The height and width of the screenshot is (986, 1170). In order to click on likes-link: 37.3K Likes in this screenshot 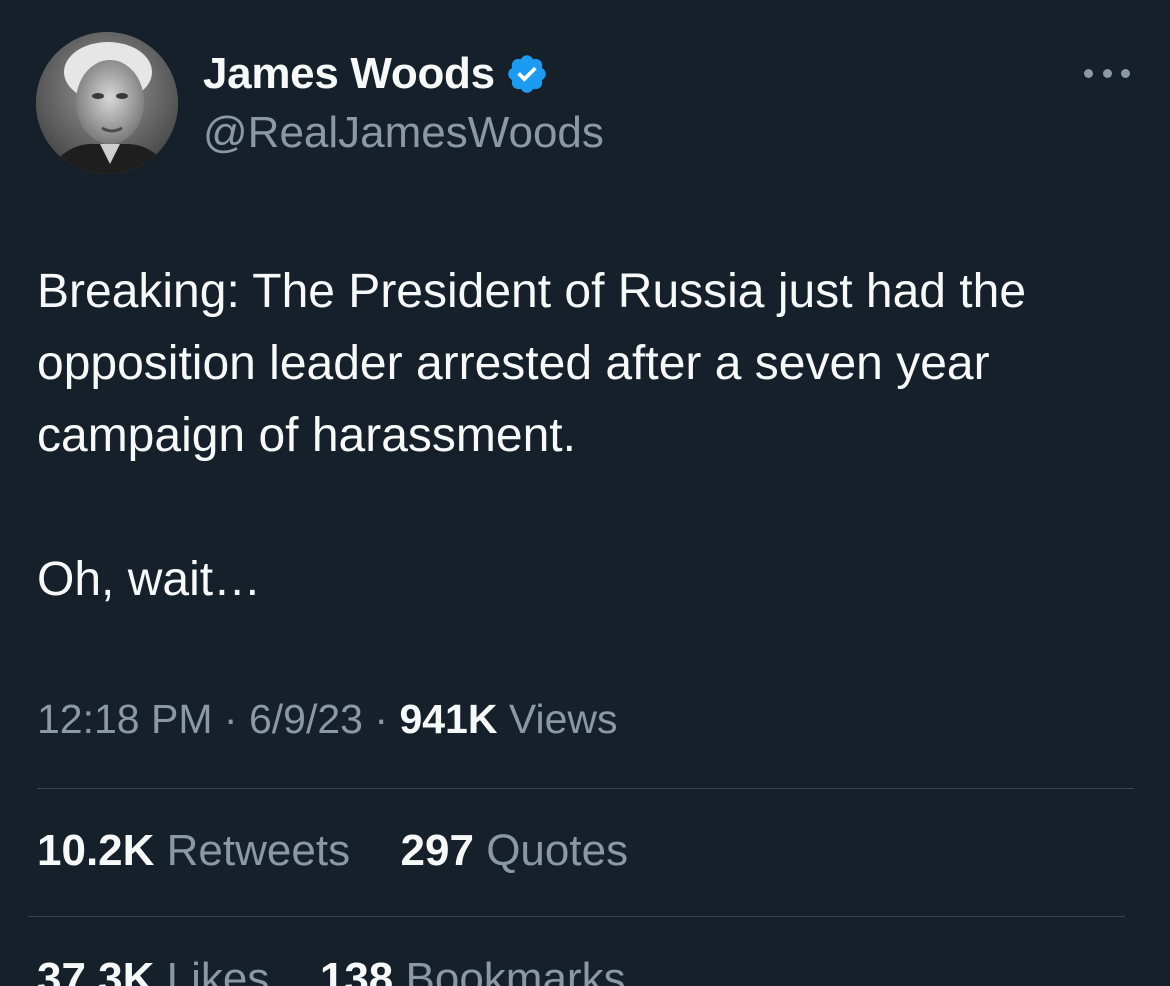, I will do `click(159, 970)`.